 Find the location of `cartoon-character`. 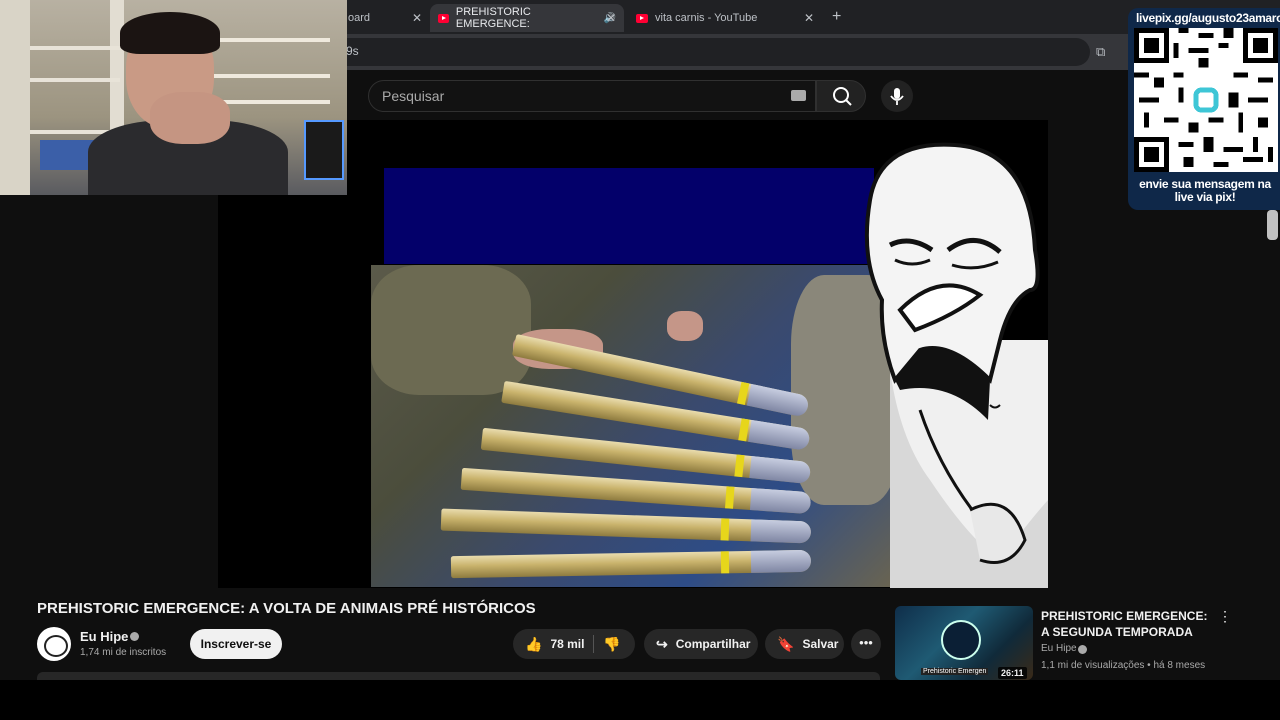

cartoon-character is located at coordinates (956, 365).